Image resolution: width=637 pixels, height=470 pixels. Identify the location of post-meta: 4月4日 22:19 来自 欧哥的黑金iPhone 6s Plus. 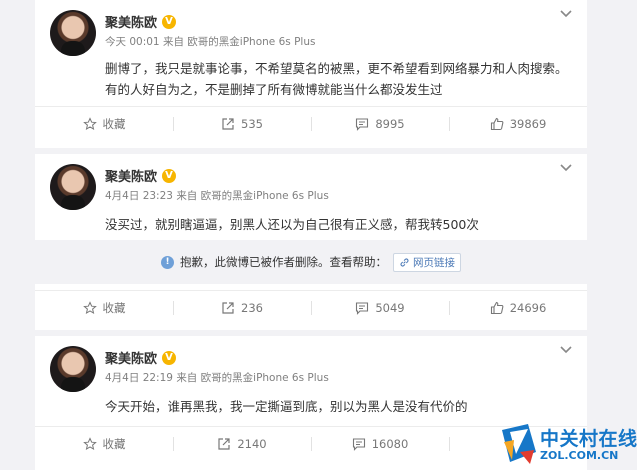
(217, 377).